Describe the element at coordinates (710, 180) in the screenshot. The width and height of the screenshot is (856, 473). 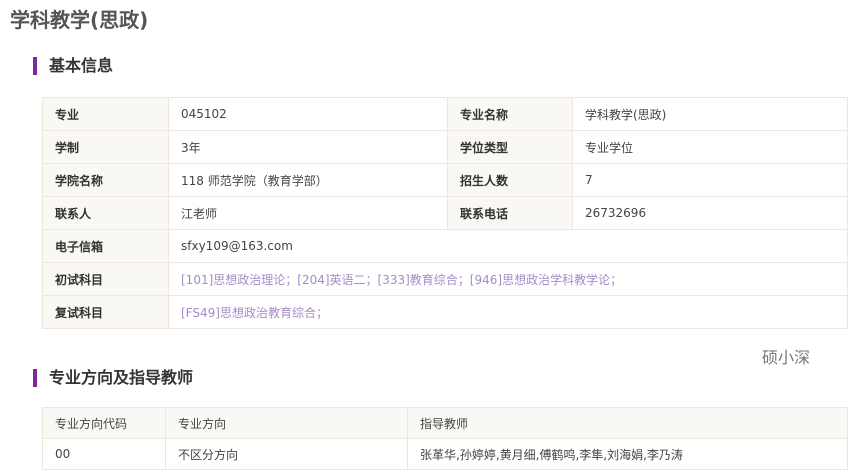
I see `row-value: 7` at that location.